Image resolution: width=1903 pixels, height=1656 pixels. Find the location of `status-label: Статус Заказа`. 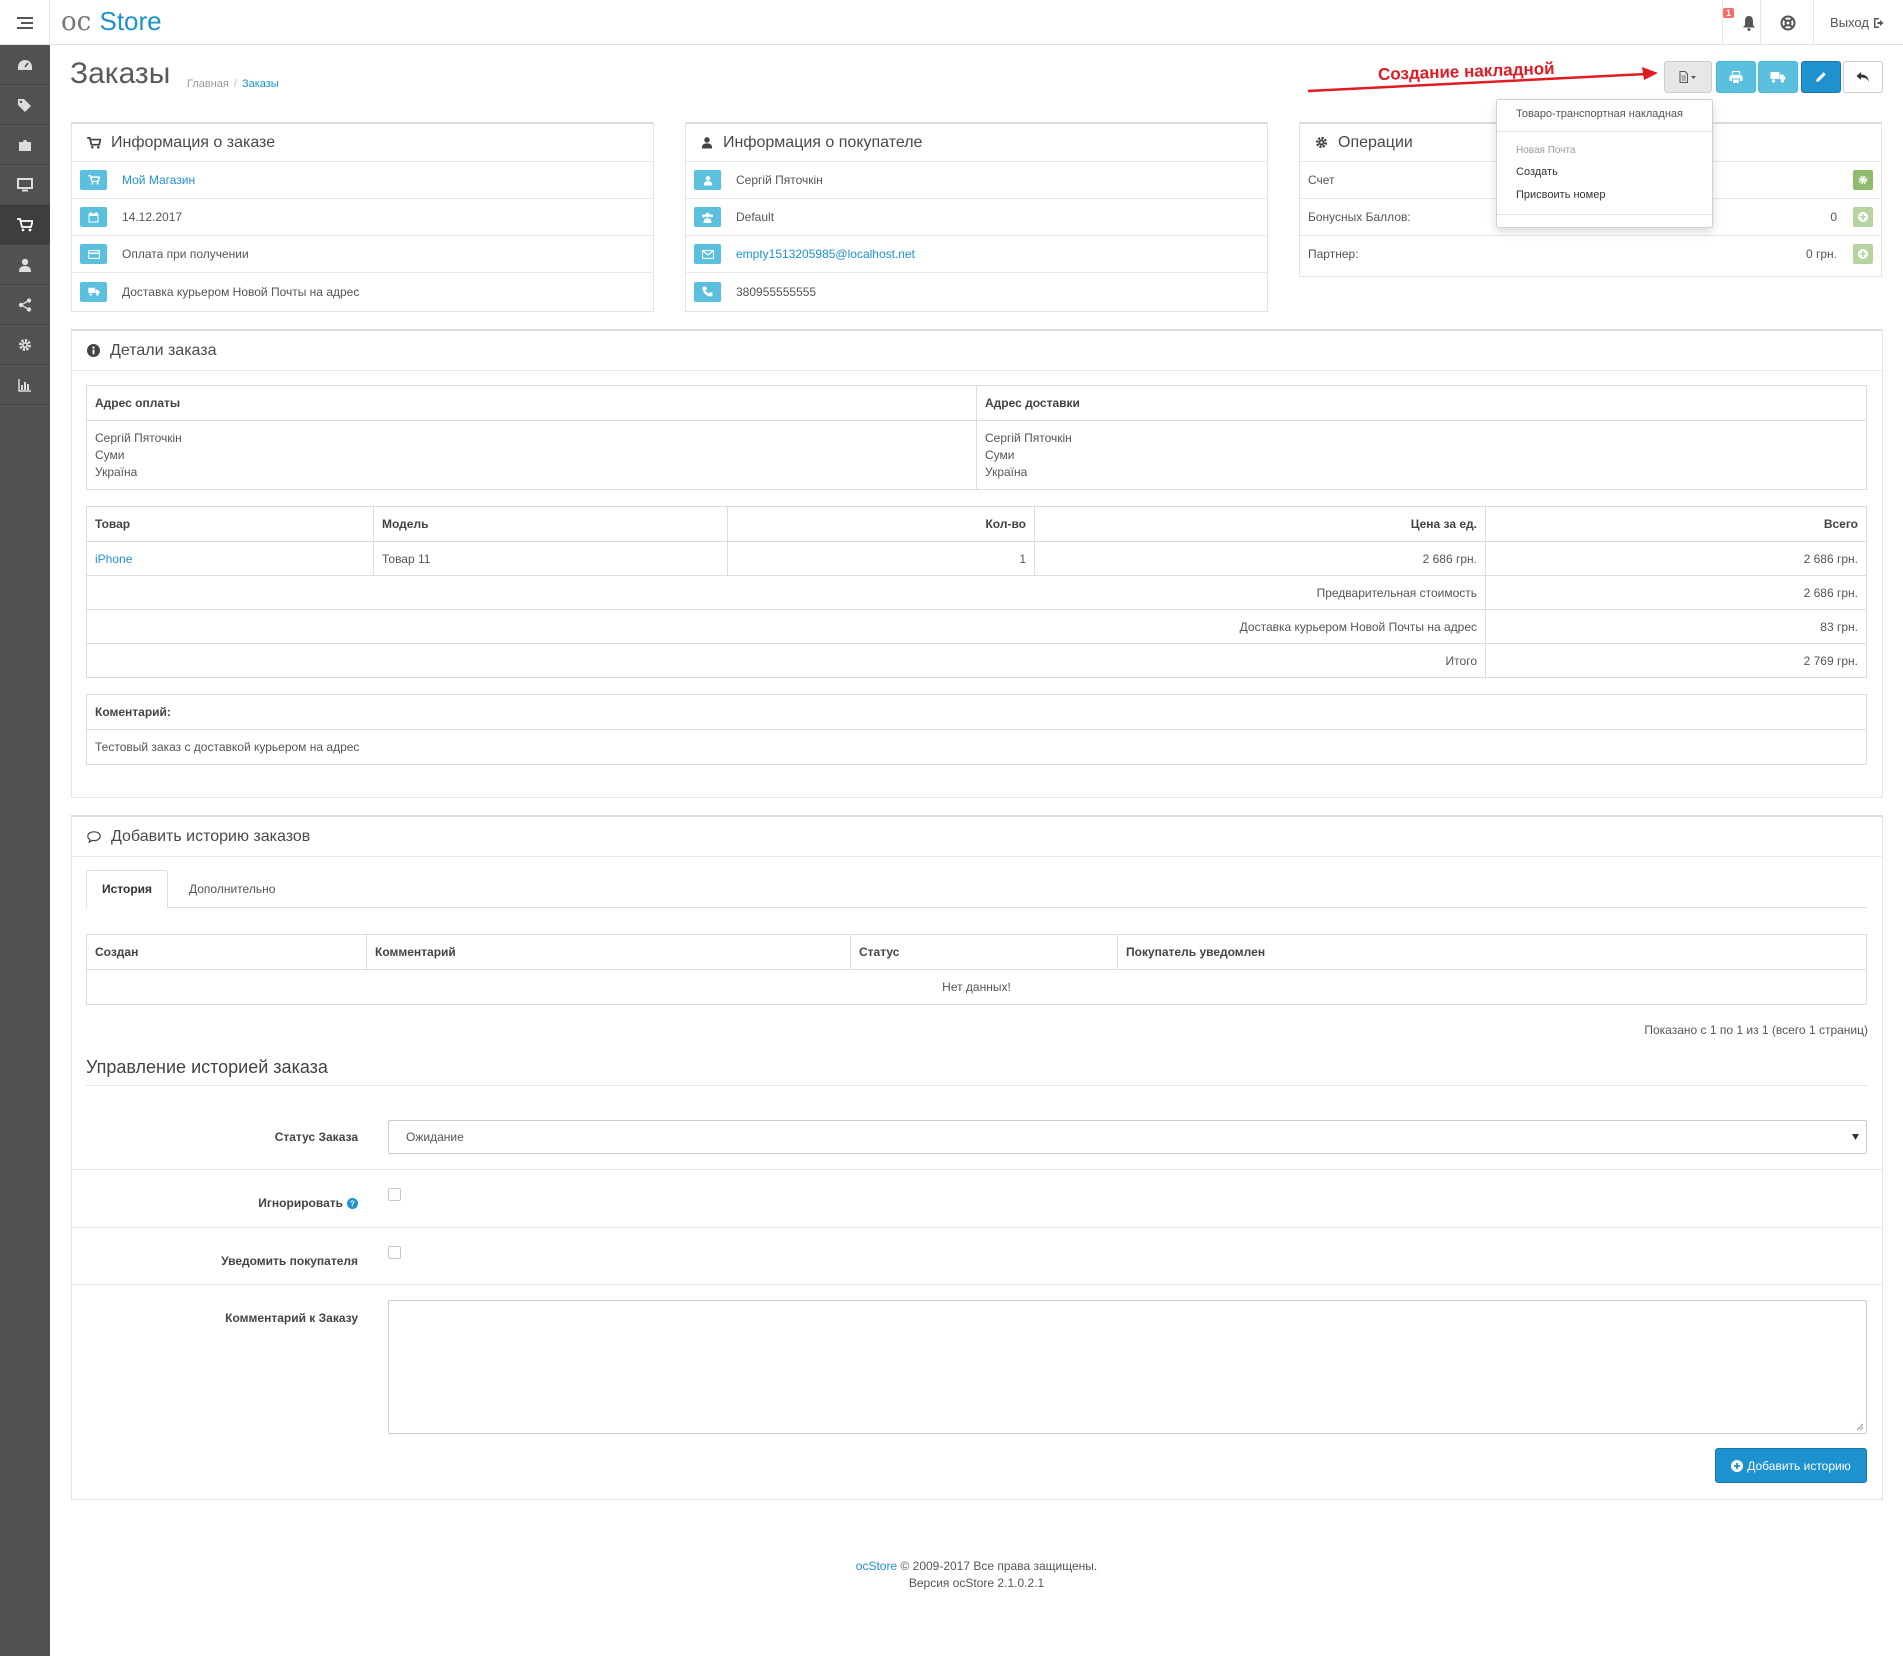

status-label: Статус Заказа is located at coordinates (316, 1137).